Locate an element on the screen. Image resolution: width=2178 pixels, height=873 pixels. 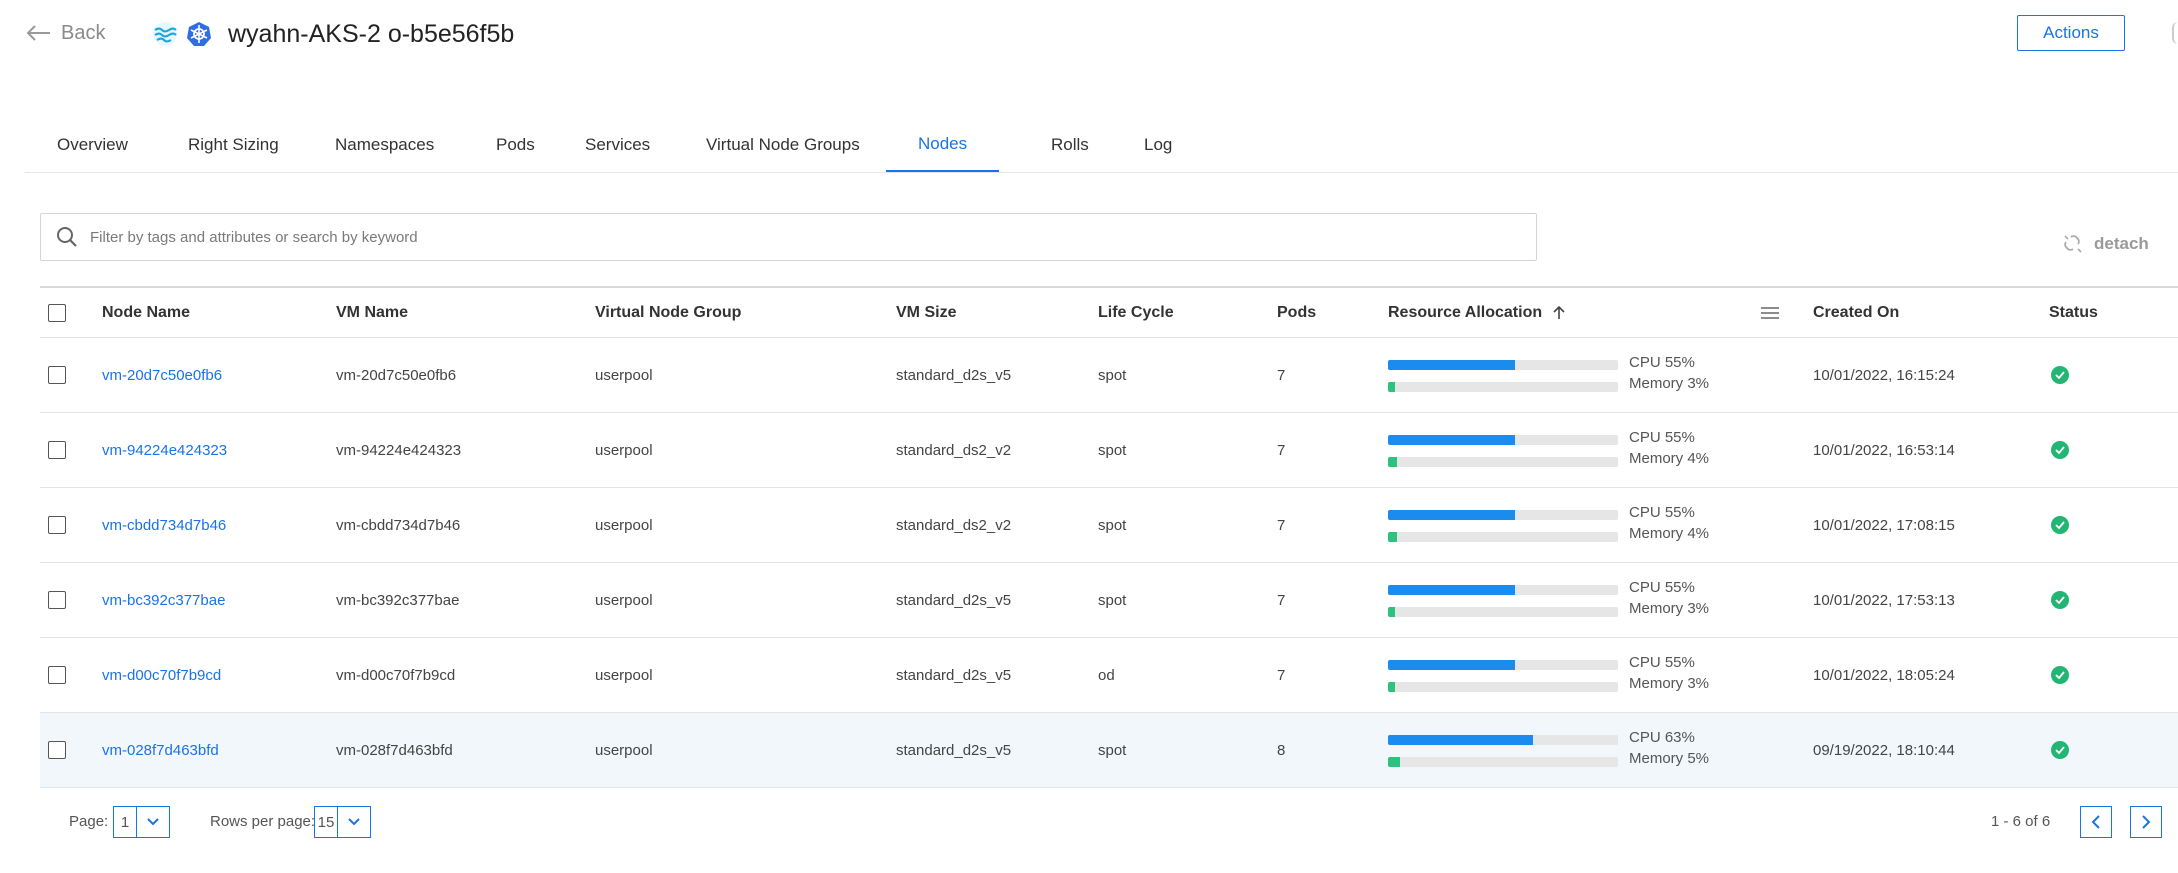
life-cycle: od is located at coordinates (1106, 675).